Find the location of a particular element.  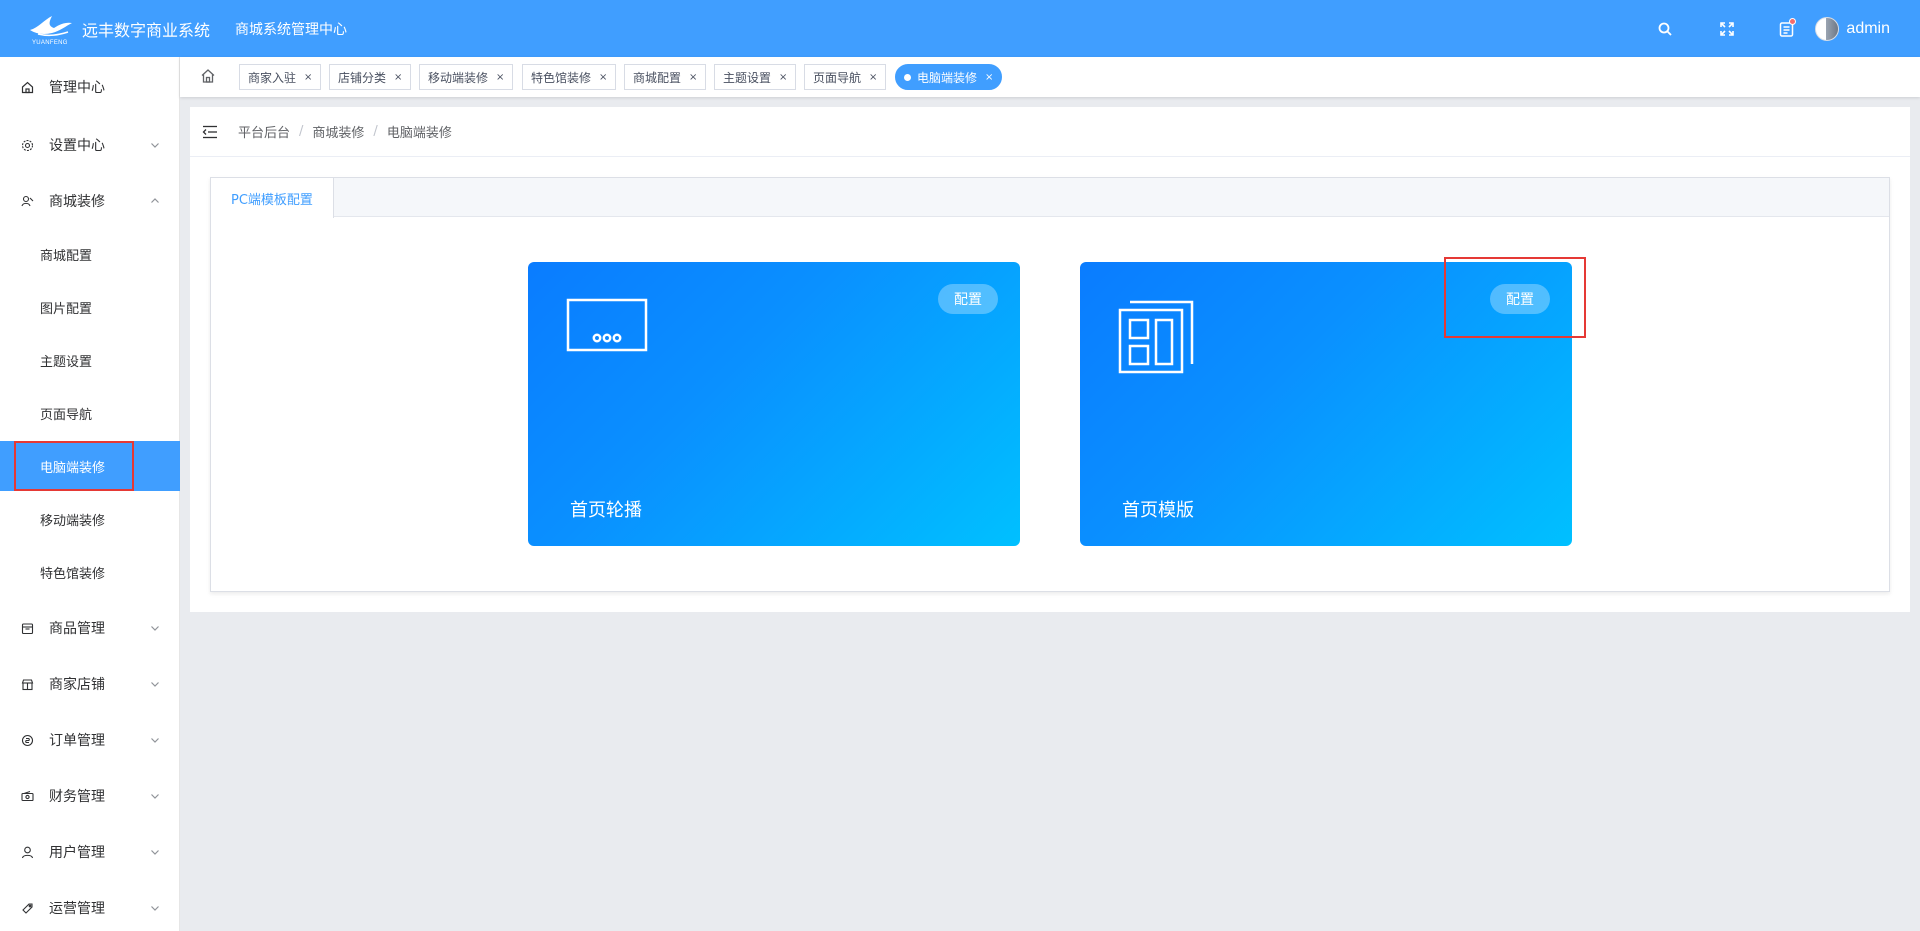

notification-icon is located at coordinates (1787, 28).